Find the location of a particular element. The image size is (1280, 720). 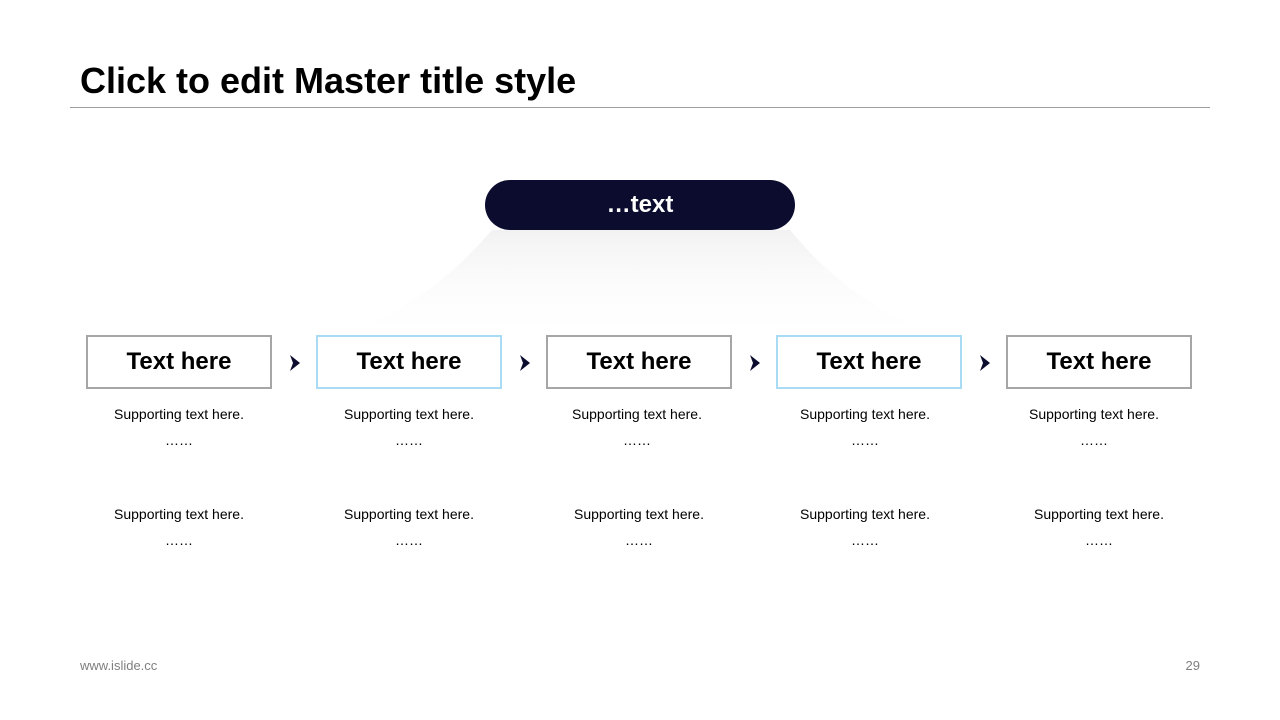

step-box-3: Text here is located at coordinates (639, 362).